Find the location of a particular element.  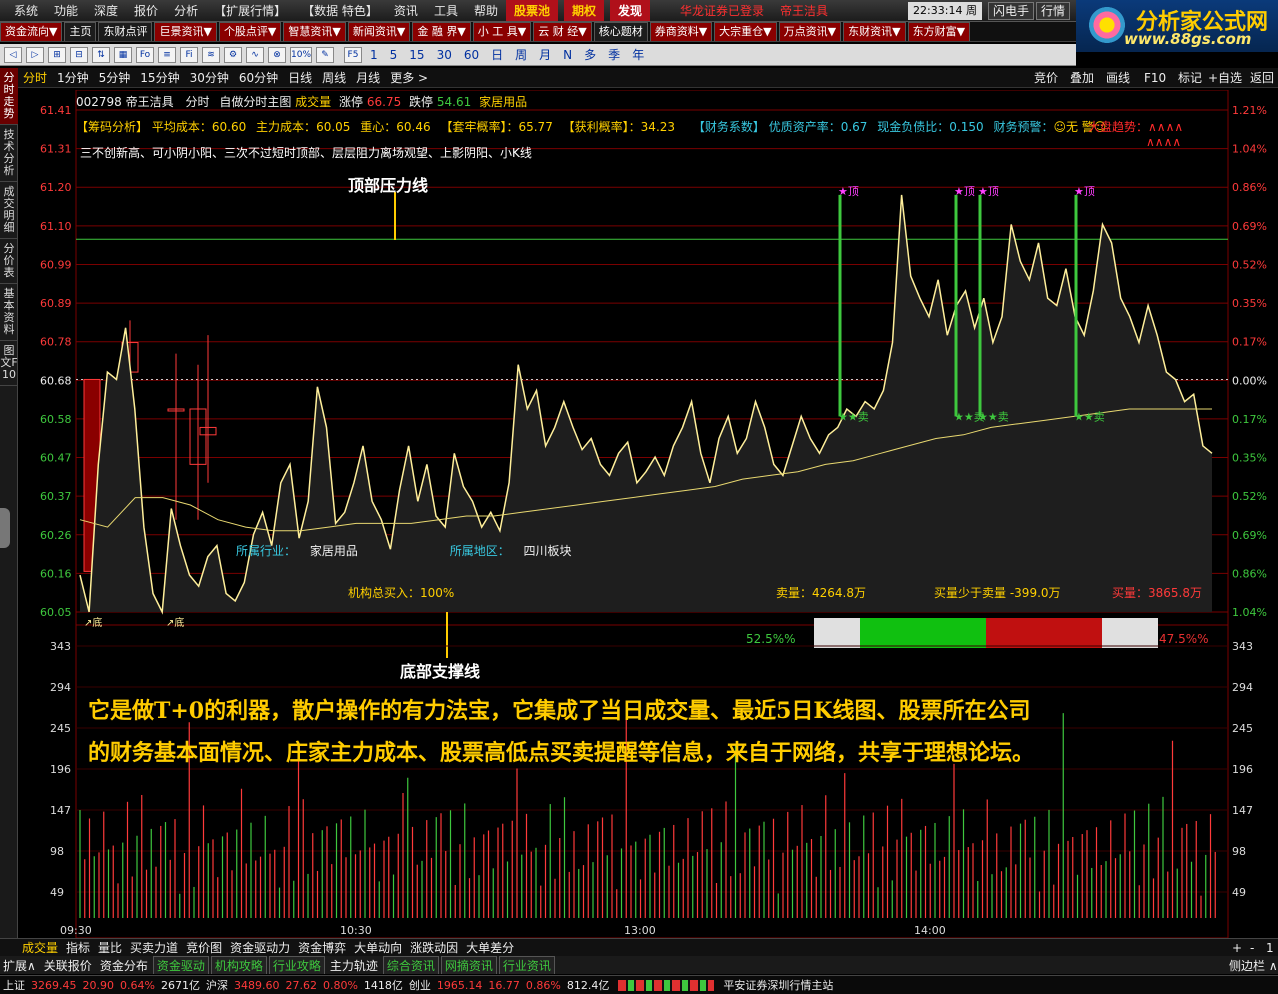

ind-big-order-diff: 大单差分 is located at coordinates (490, 947).